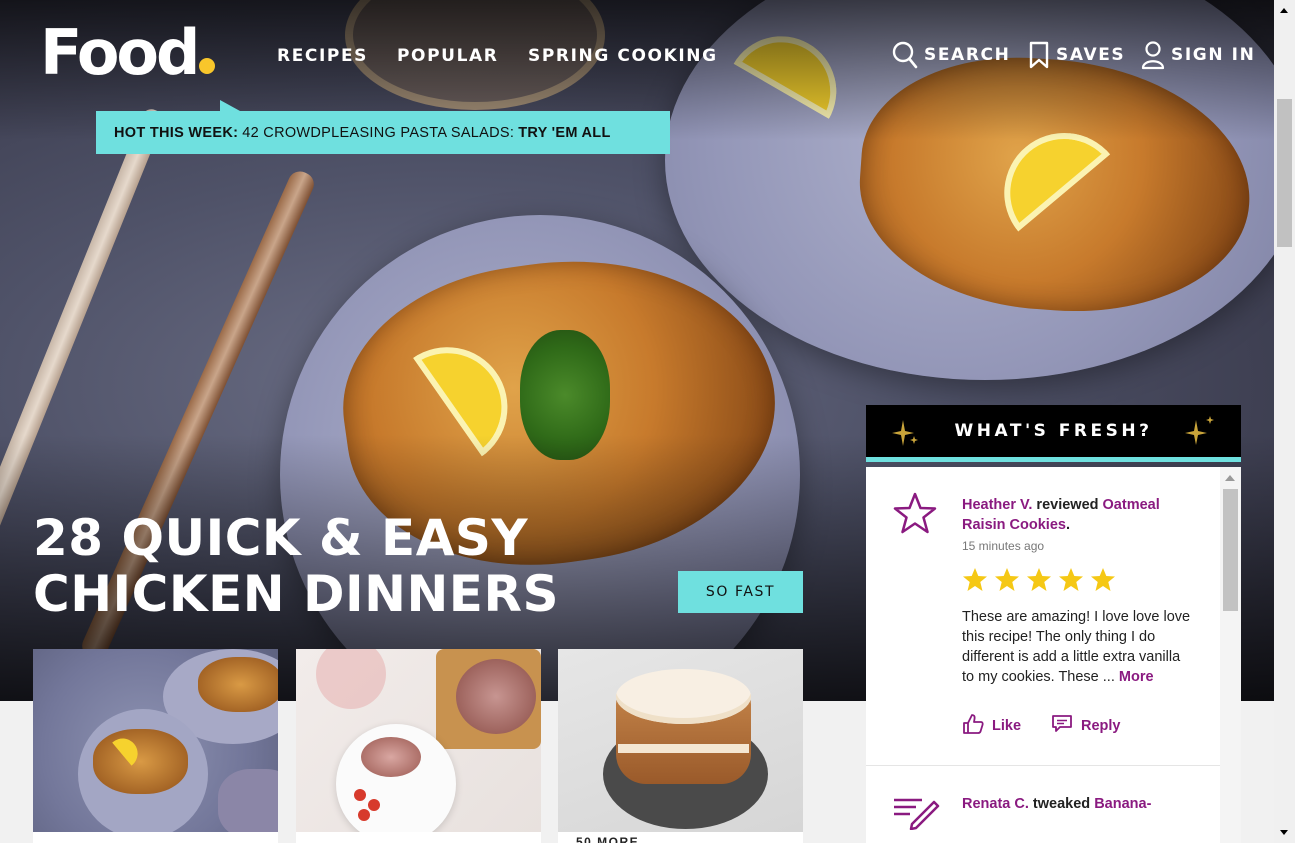 Image resolution: width=1295 pixels, height=843 pixels. Describe the element at coordinates (1091, 55) in the screenshot. I see `saves-label: SAVES` at that location.